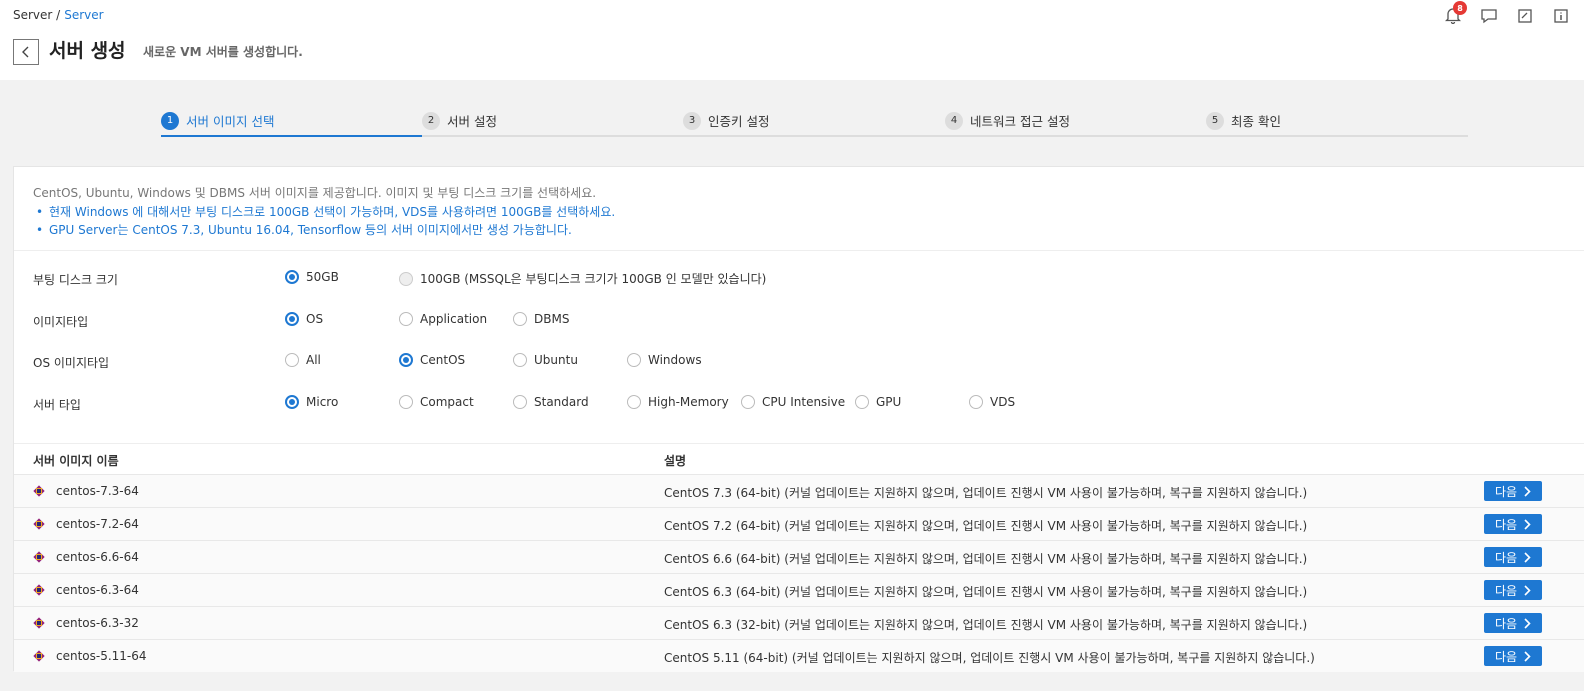 The image size is (1584, 691). What do you see at coordinates (664, 360) in the screenshot?
I see `radio-os-windows: Windows` at bounding box center [664, 360].